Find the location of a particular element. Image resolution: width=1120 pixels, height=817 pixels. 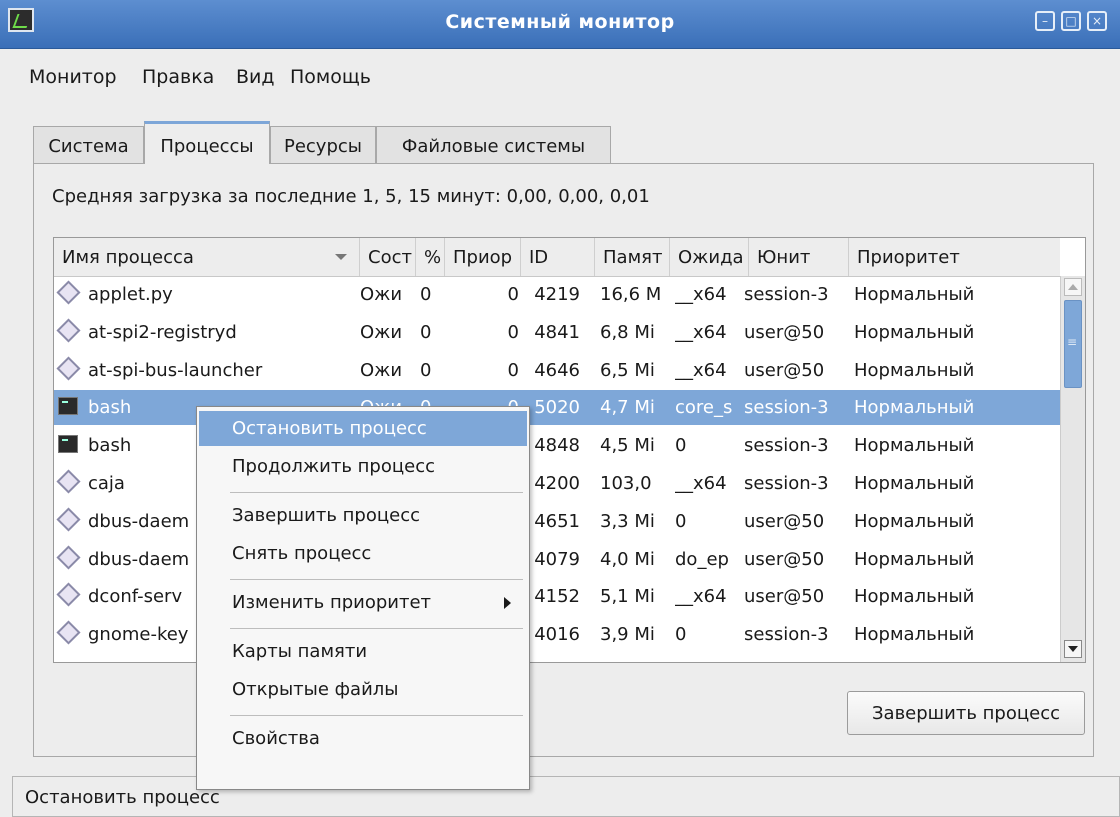

title-bar: Системный монитор – □ × is located at coordinates (560, 24).